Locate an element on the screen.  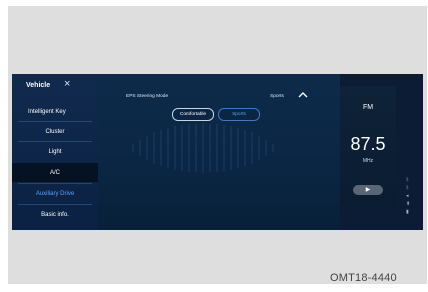
sidebar-item-label: Intelligent Key is located at coordinates (47, 111).